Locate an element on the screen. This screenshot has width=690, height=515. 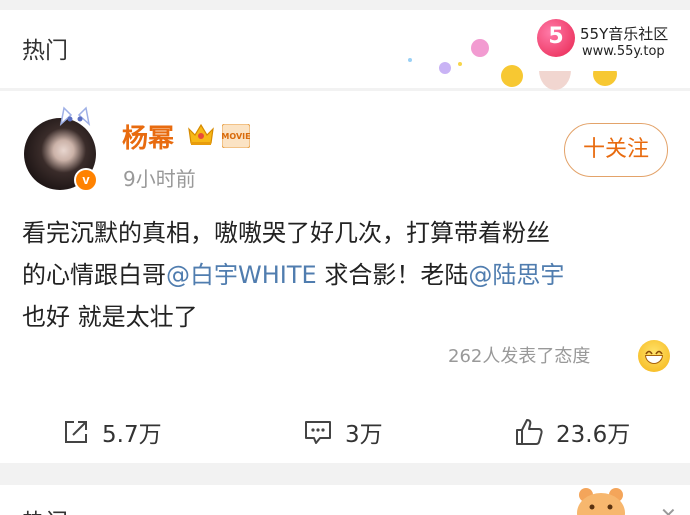
watermark: 5 55Y音乐社区 www.55y.top is located at coordinates (607, 43).